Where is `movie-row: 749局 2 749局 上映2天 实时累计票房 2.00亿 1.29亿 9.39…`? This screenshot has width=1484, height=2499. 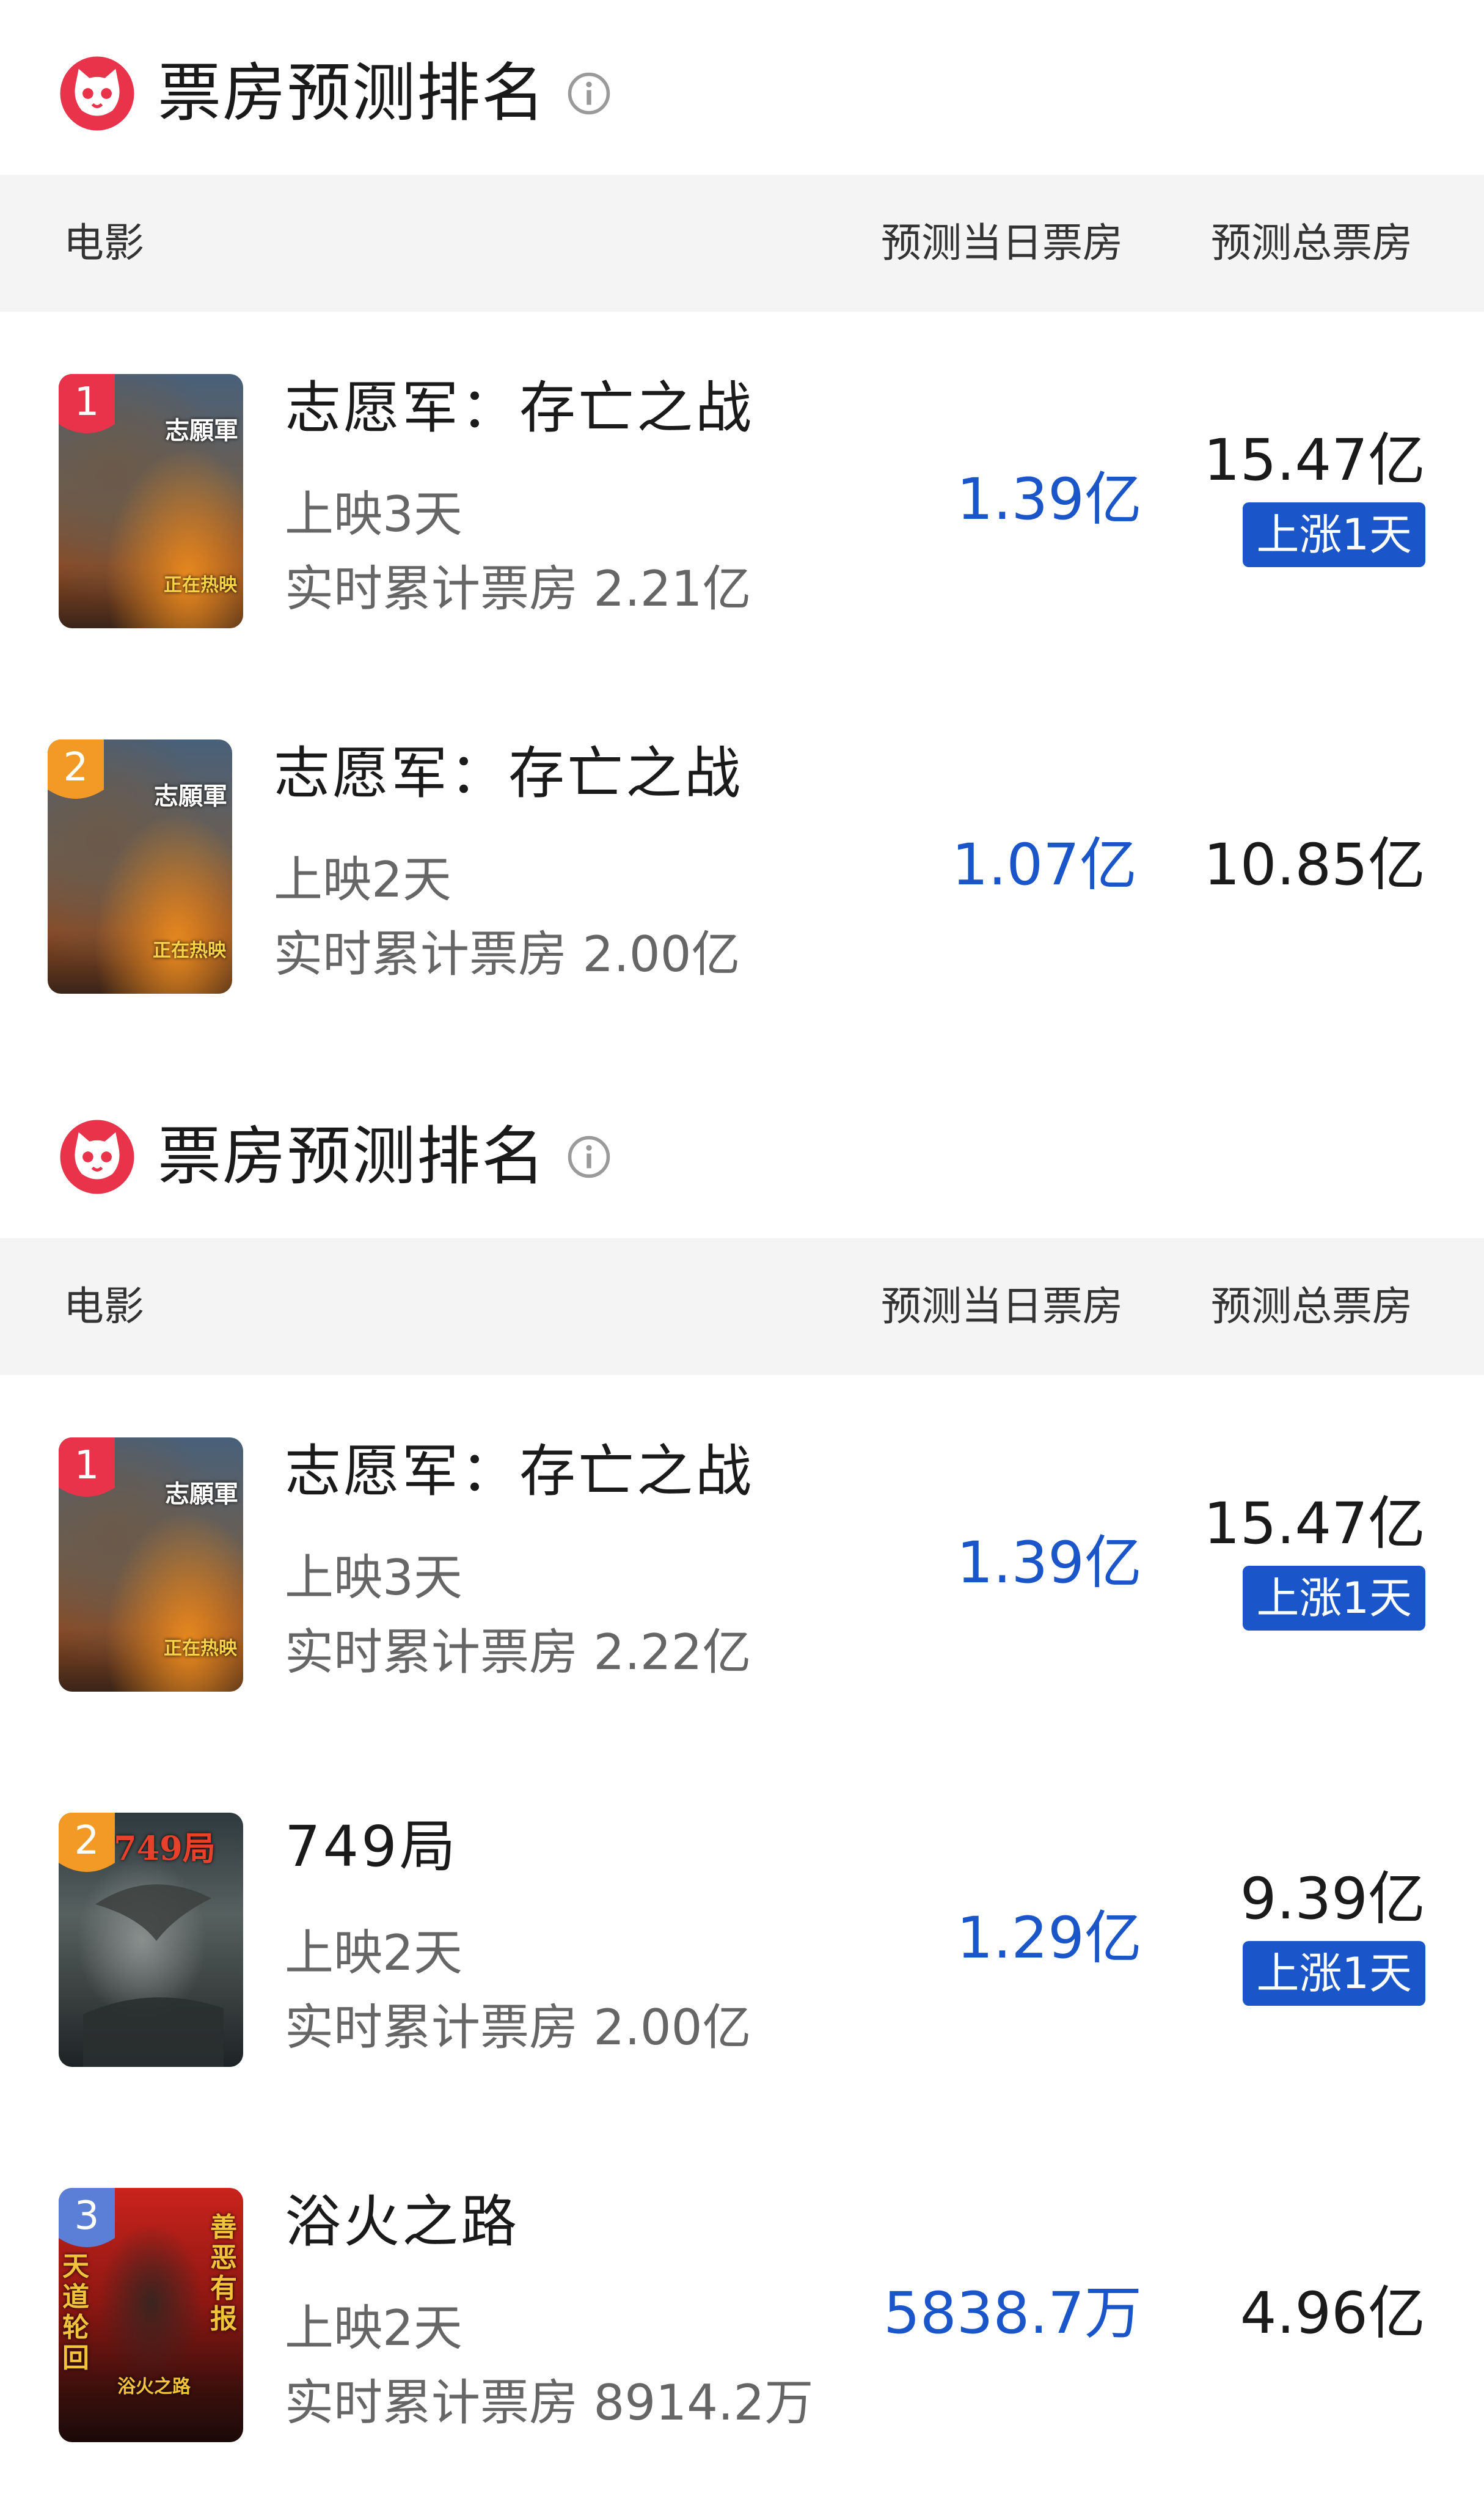
movie-row: 749局 2 749局 上映2天 实时累计票房 2.00亿 1.29亿 9.39… is located at coordinates (742, 1938).